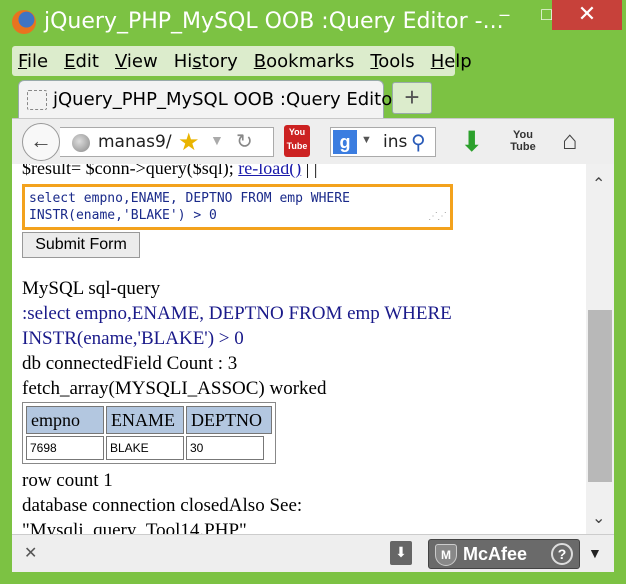  Describe the element at coordinates (598, 184) in the screenshot. I see `scroll-up-icon: ⌃` at that location.